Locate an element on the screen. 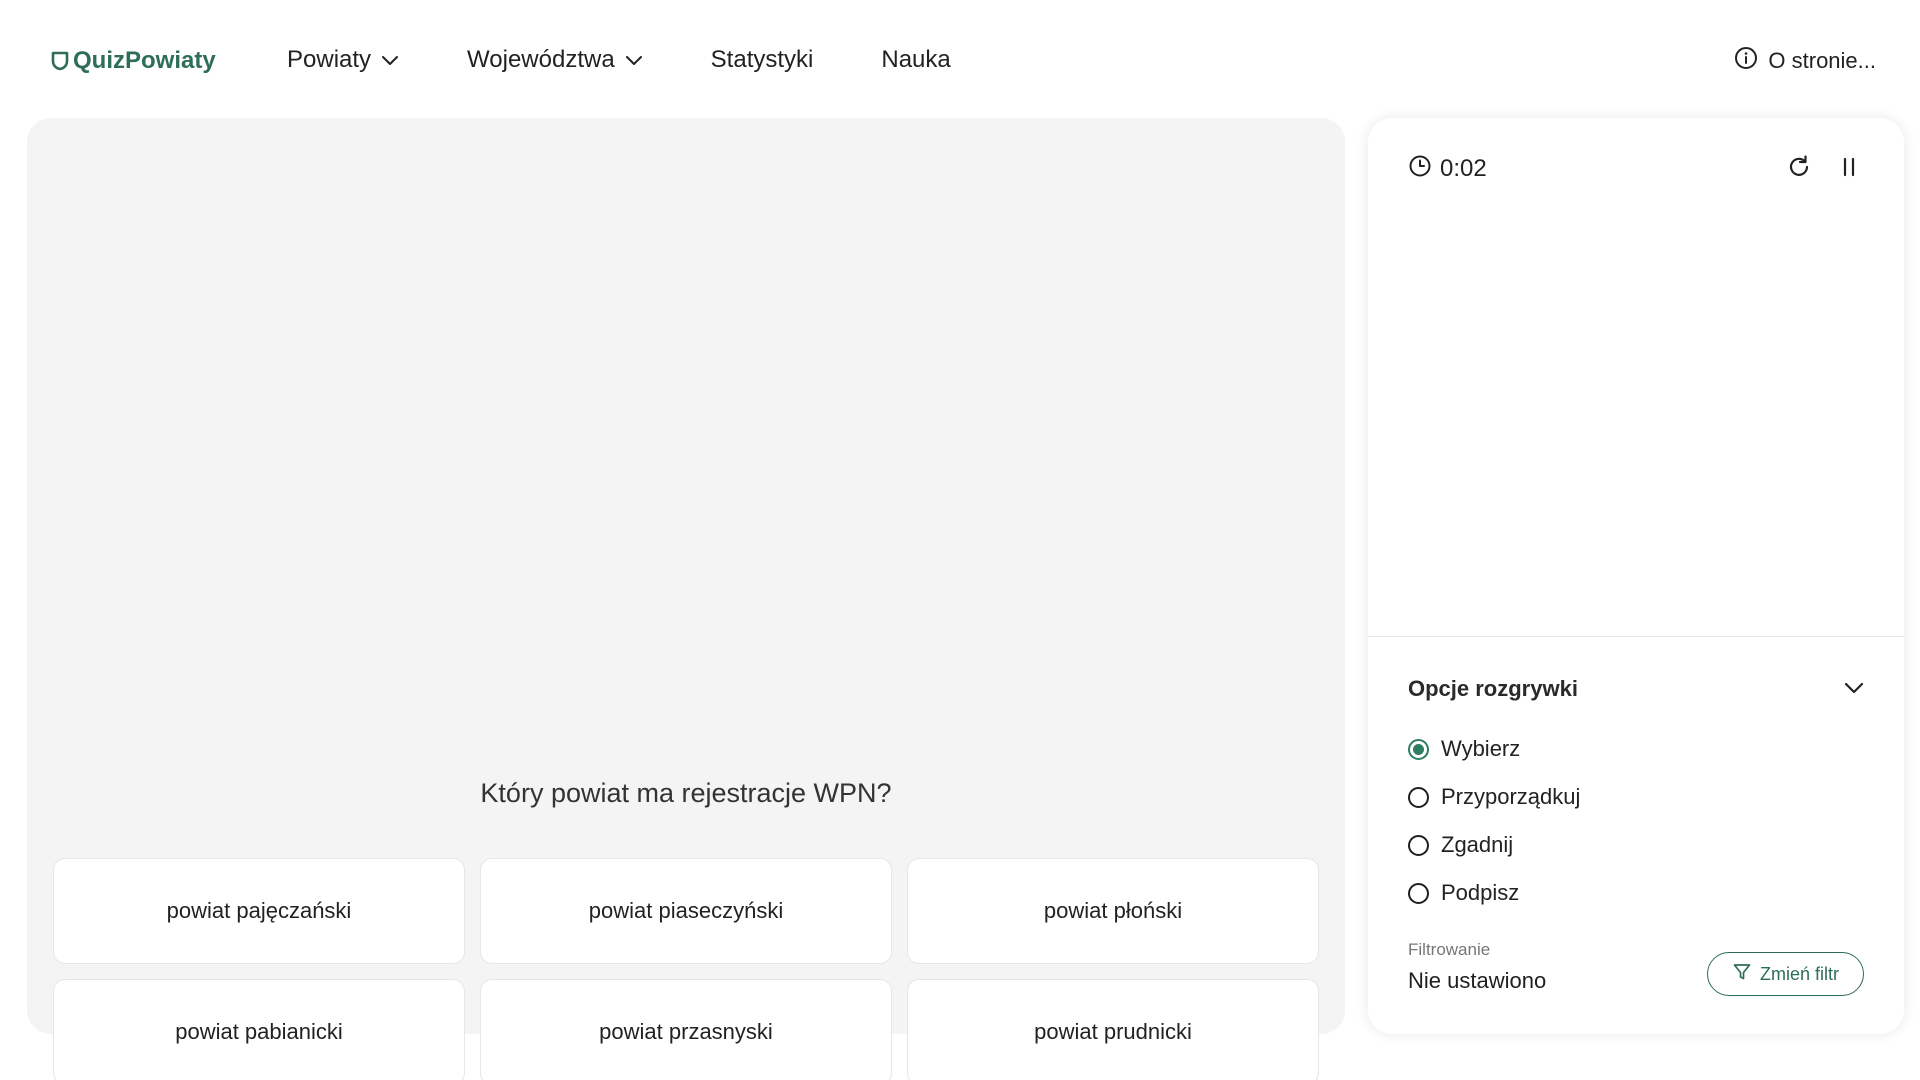  site-logo: QuizPowiaty is located at coordinates (133, 61).